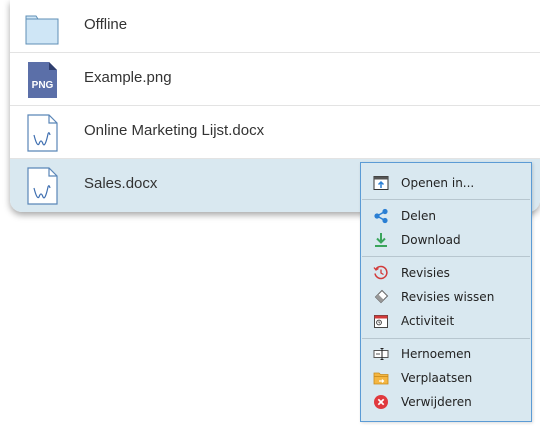 The width and height of the screenshot is (540, 429). I want to click on file-row-online-marketing: Online Marketing Lijst.docx, so click(275, 132).